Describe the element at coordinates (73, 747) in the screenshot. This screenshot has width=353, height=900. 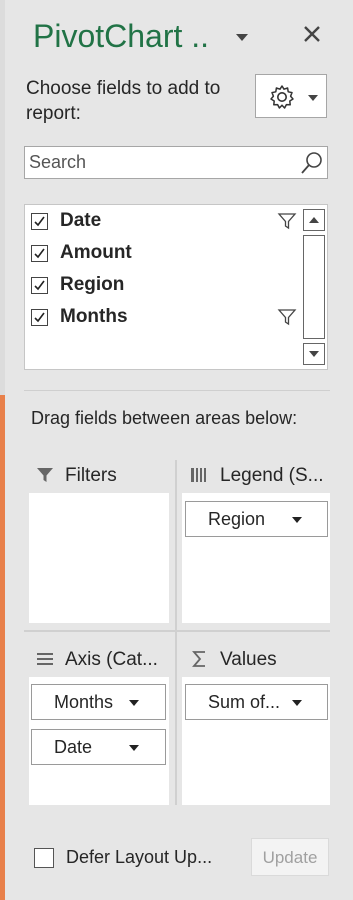
I see `pill-label: Date` at that location.